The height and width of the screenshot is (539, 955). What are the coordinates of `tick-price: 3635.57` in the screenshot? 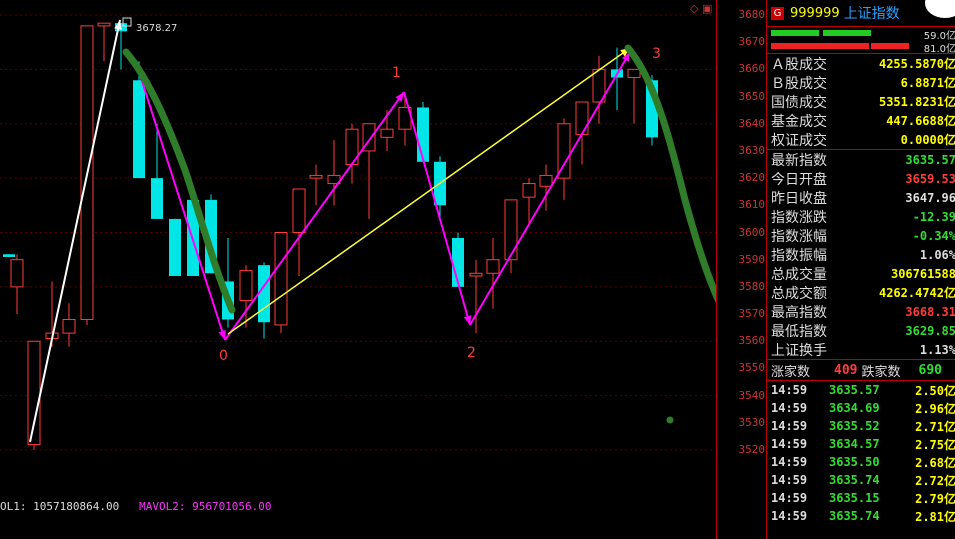 It's located at (854, 390).